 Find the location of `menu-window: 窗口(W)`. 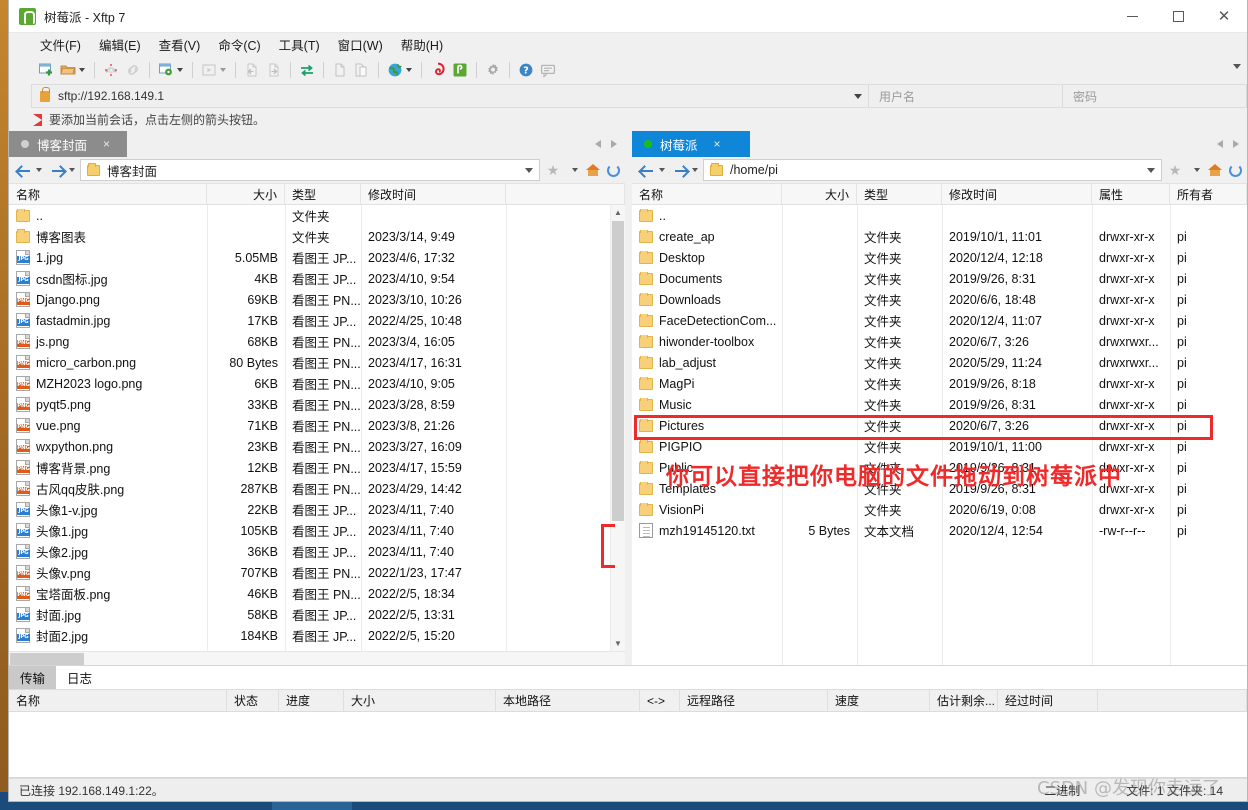

menu-window: 窗口(W) is located at coordinates (360, 44).